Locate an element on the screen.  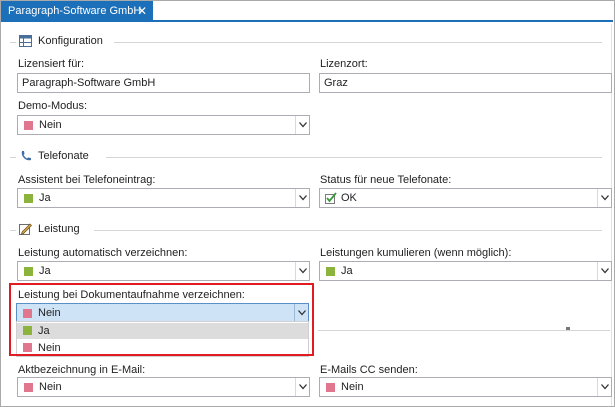
demo-combo: Nein is located at coordinates (163, 125).